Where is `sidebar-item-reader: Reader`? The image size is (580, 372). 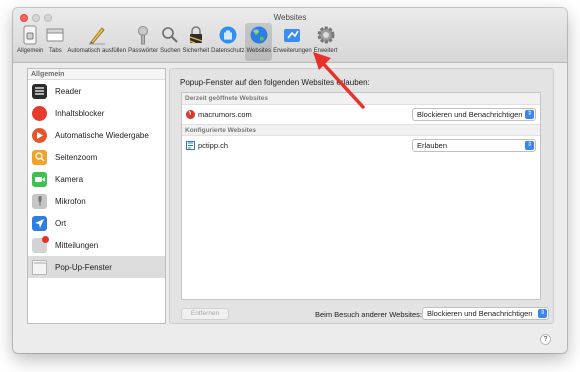 sidebar-item-reader: Reader is located at coordinates (96, 91).